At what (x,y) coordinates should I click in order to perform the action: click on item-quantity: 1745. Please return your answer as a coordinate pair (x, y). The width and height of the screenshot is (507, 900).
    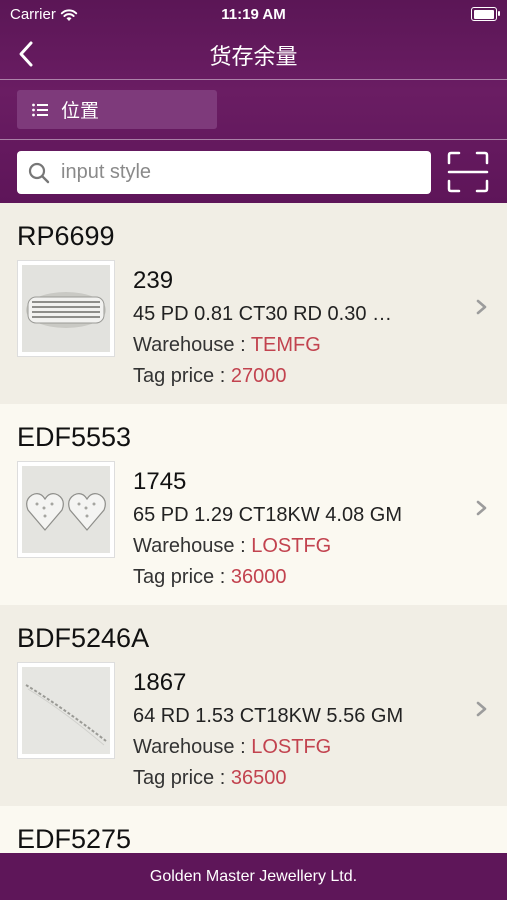
    Looking at the image, I should click on (160, 481).